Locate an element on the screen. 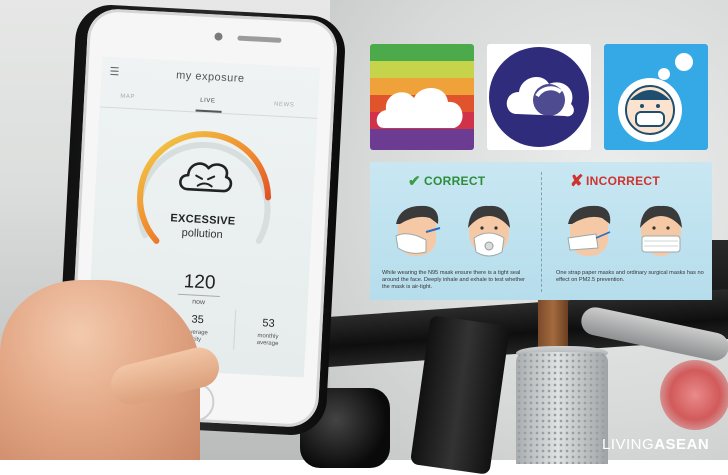 The width and height of the screenshot is (728, 475). front-camera is located at coordinates (218, 36).